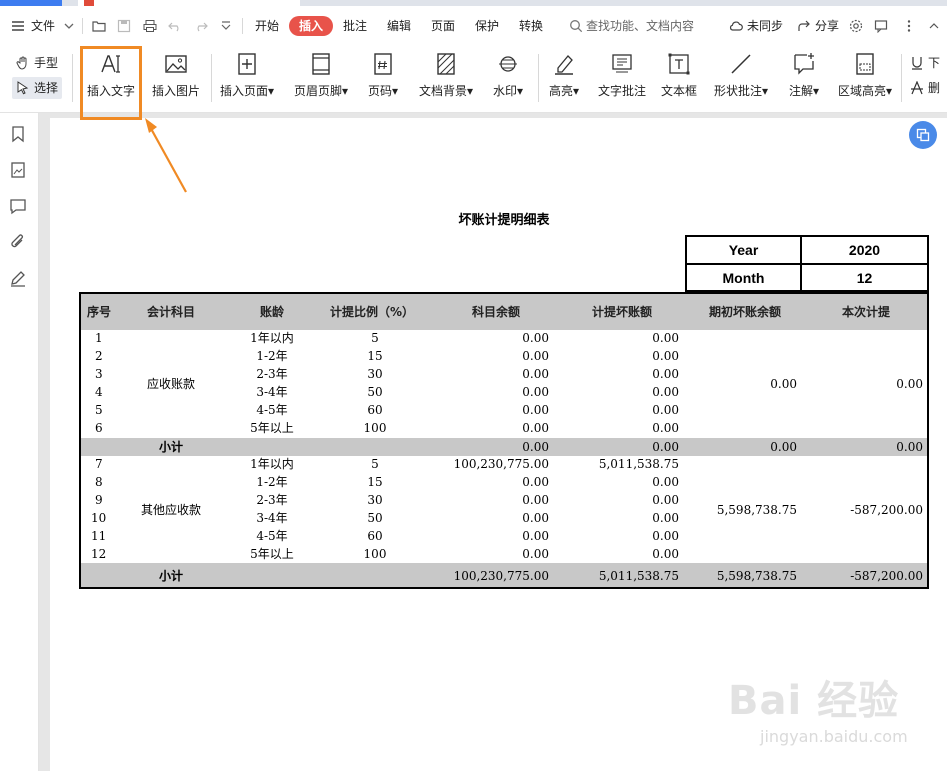 This screenshot has width=947, height=771. What do you see at coordinates (311, 26) in the screenshot?
I see `tab-insert: 插入` at bounding box center [311, 26].